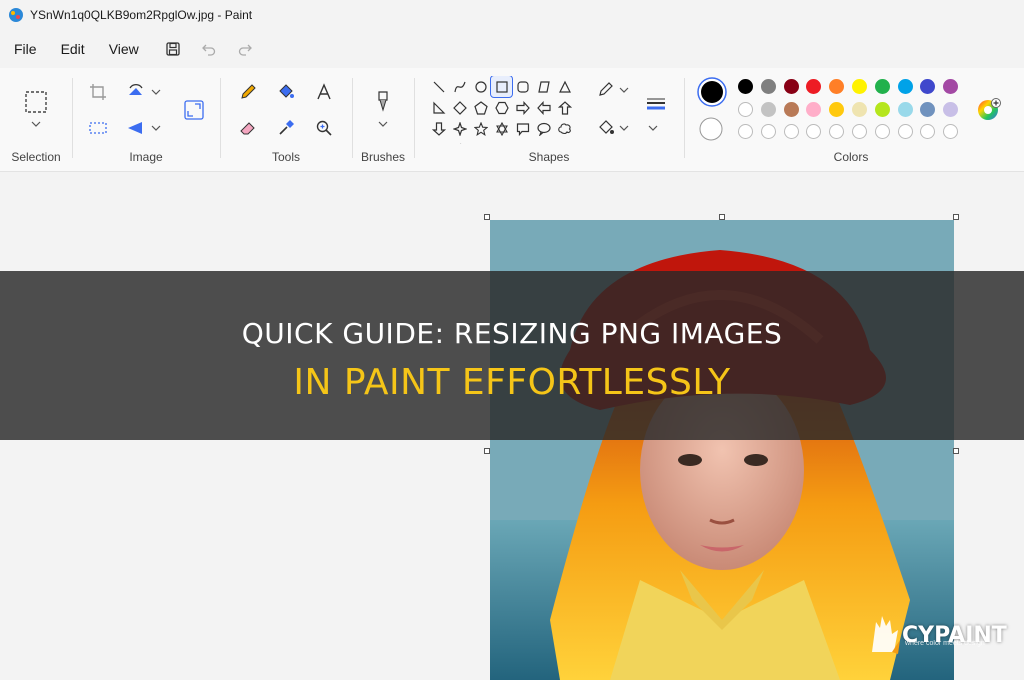 This screenshot has width=1024, height=680. What do you see at coordinates (711, 129) in the screenshot?
I see `secondary-color-swatch` at bounding box center [711, 129].